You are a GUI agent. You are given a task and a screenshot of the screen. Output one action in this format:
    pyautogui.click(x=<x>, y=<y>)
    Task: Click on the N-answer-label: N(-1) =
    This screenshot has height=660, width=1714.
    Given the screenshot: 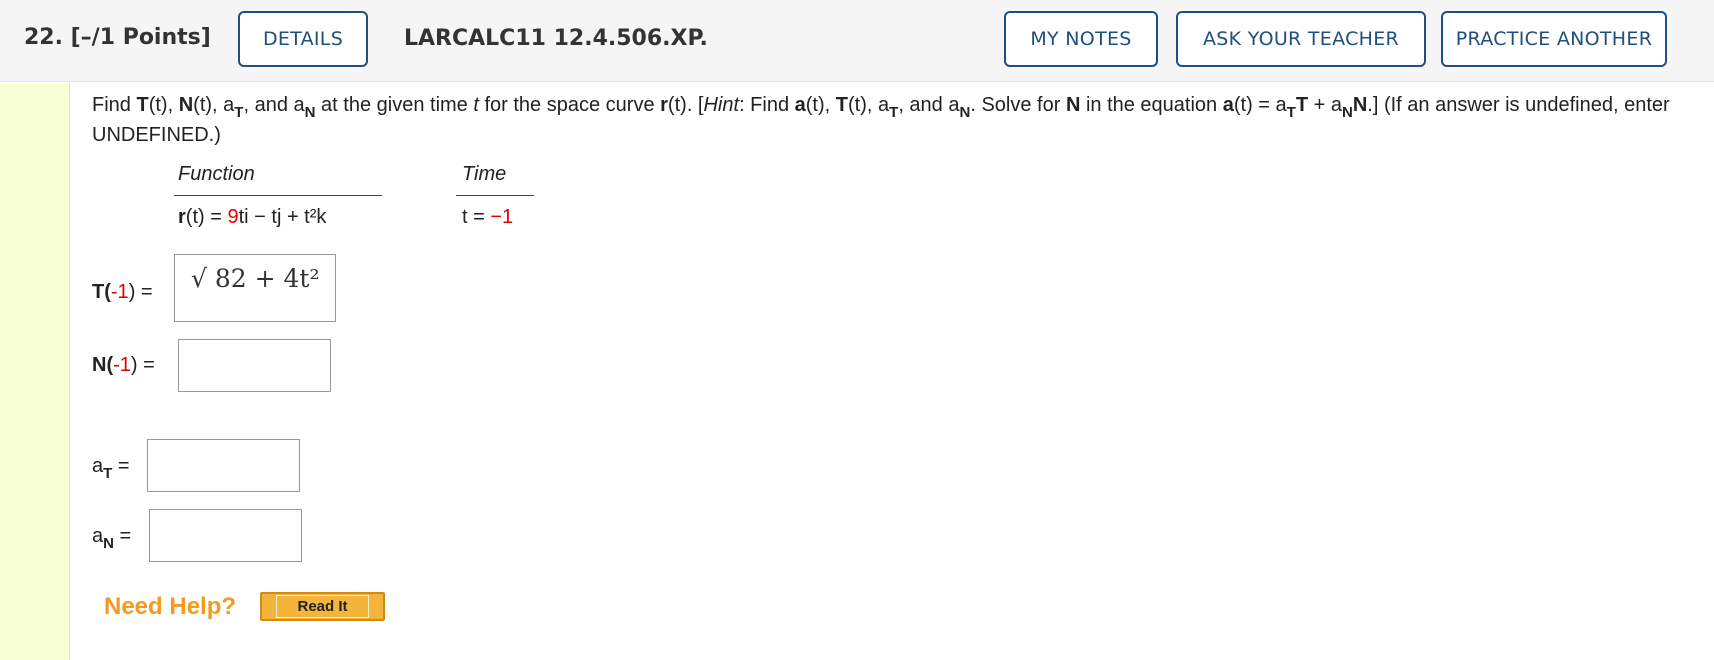 What is the action you would take?
    pyautogui.click(x=123, y=365)
    